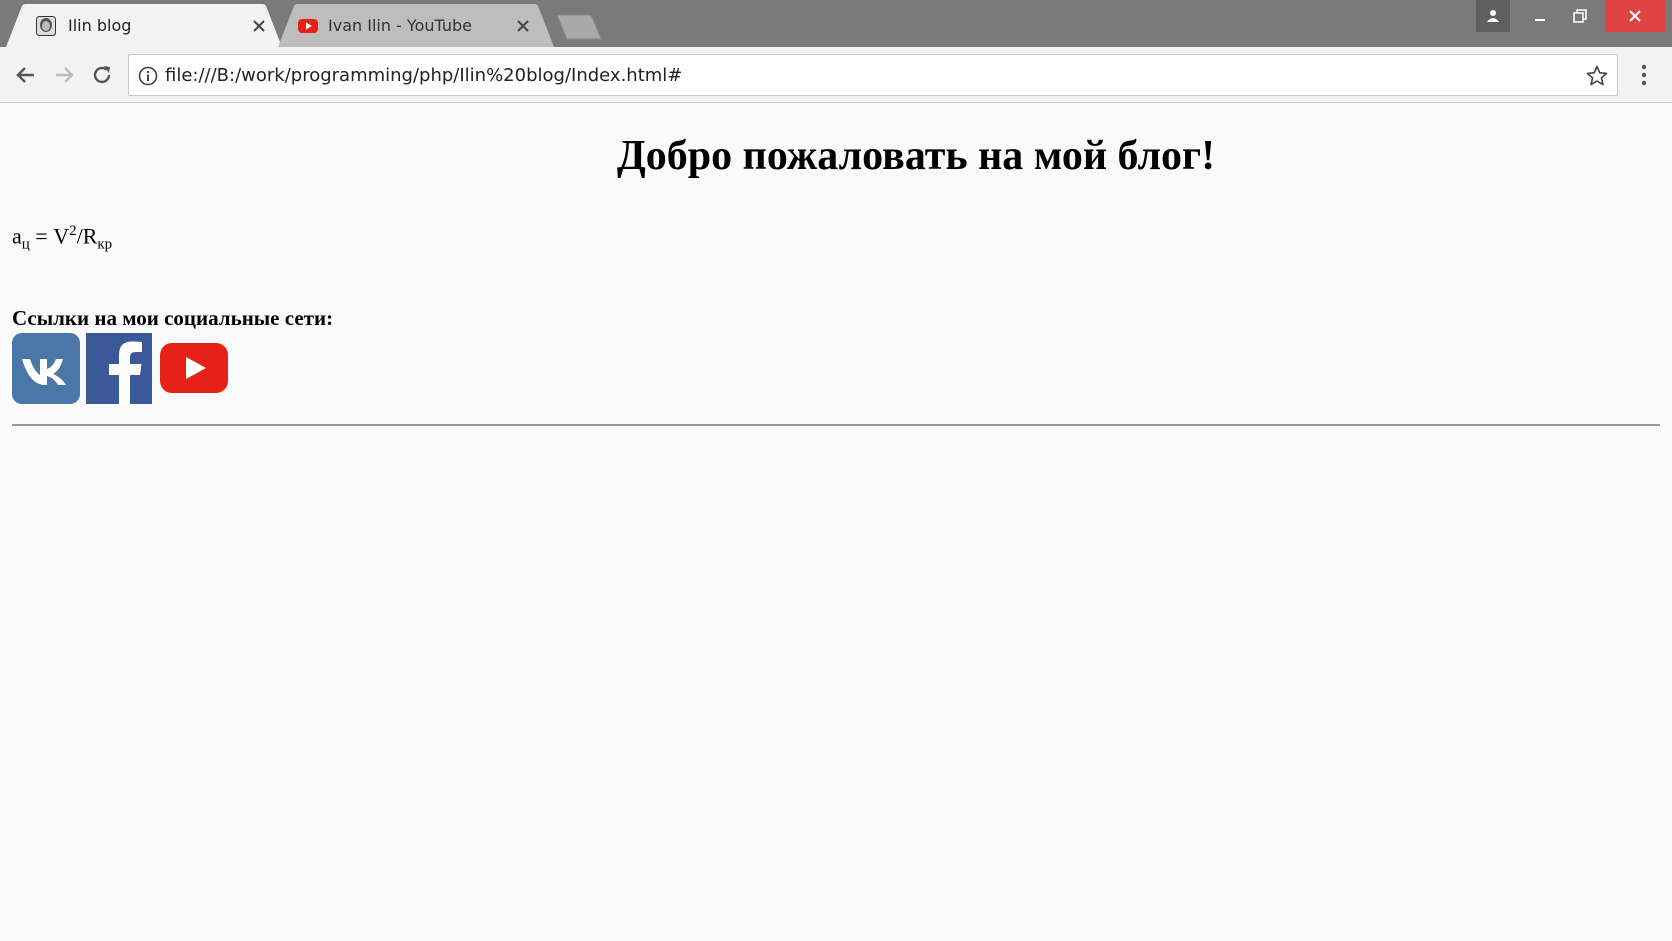 Image resolution: width=1672 pixels, height=941 pixels. What do you see at coordinates (73, 231) in the screenshot?
I see `formula-sup: 2` at bounding box center [73, 231].